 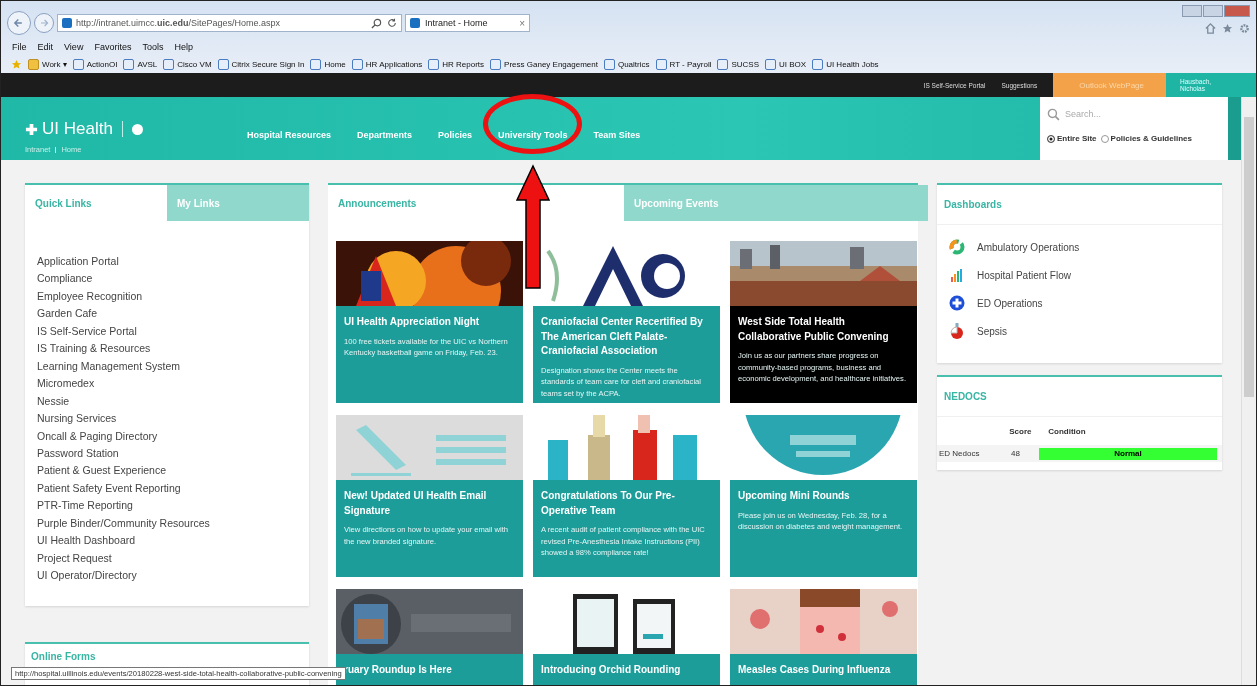 I want to click on folder-icon, so click(x=33, y=64).